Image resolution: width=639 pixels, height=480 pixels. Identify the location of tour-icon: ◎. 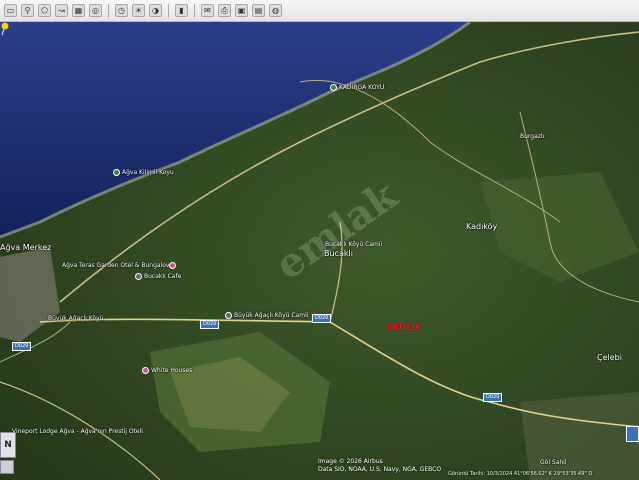
(95, 10).